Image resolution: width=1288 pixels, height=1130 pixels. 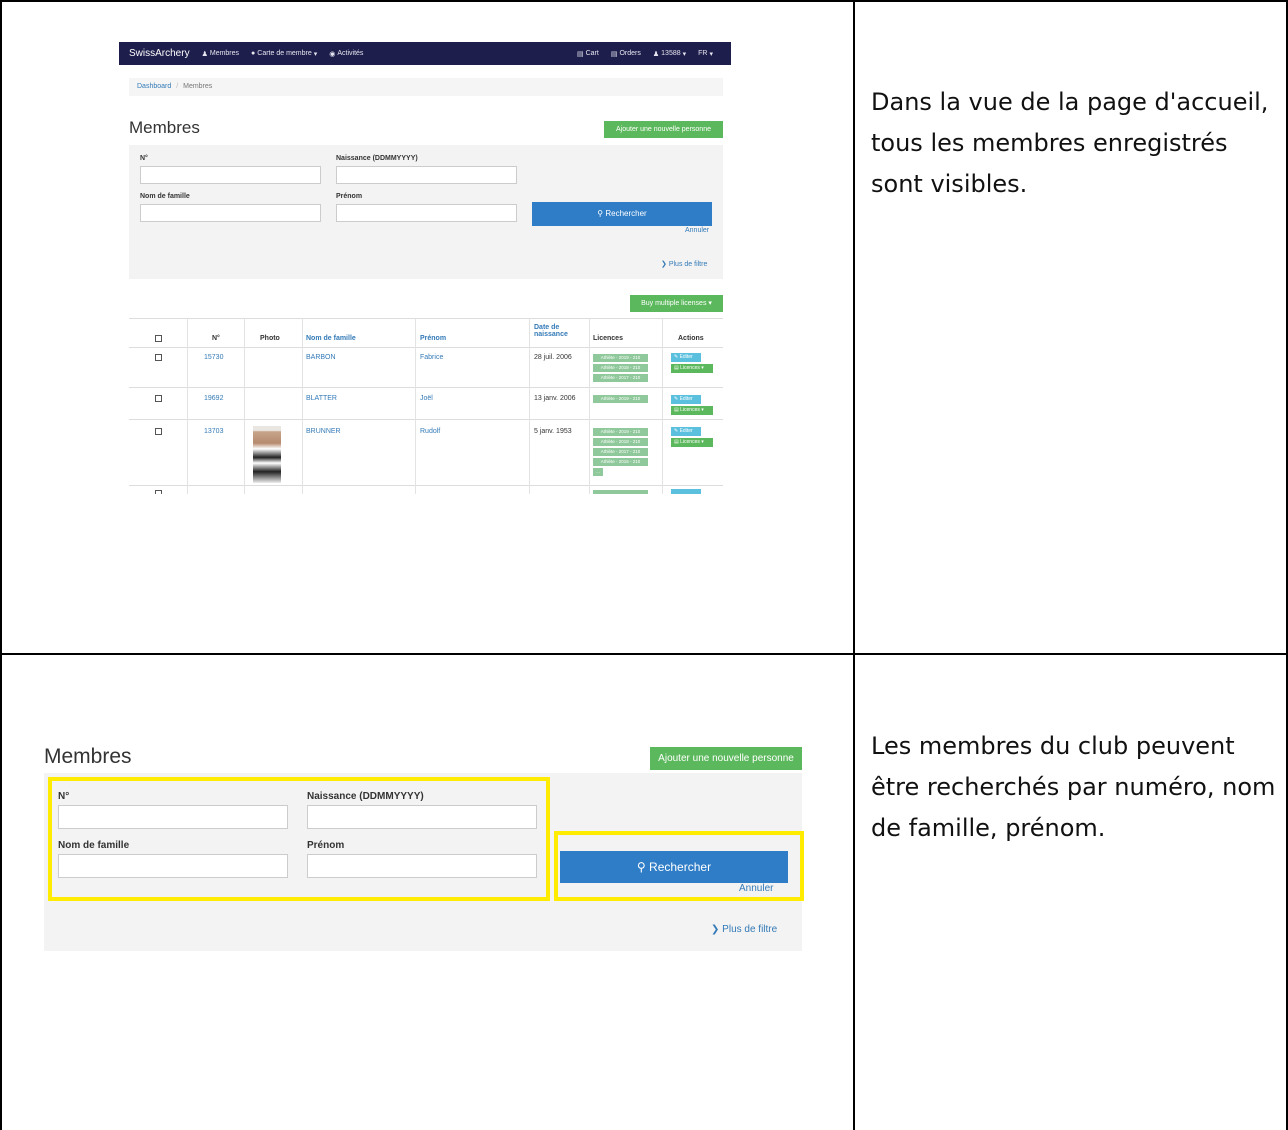 What do you see at coordinates (433, 338) in the screenshot?
I see `header-firstname: Prénom` at bounding box center [433, 338].